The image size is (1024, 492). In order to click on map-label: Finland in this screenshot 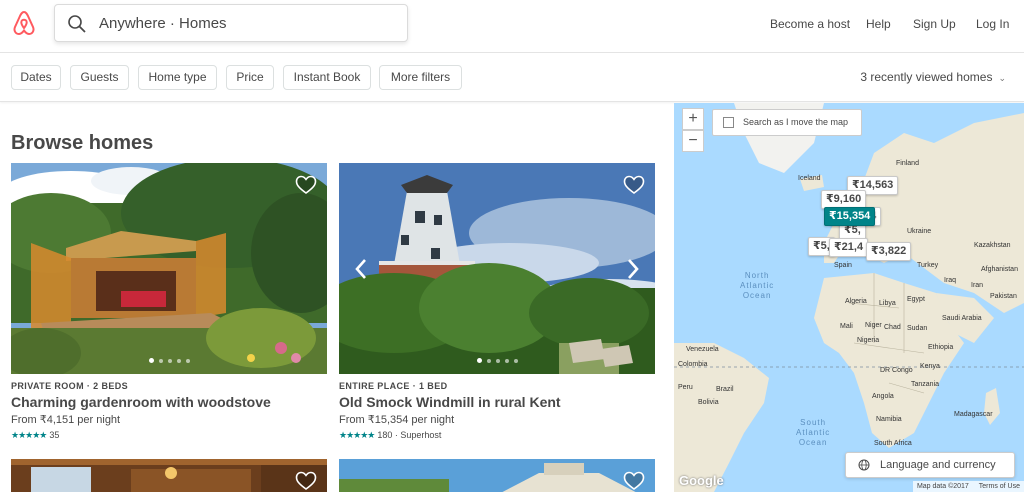, I will do `click(907, 163)`.